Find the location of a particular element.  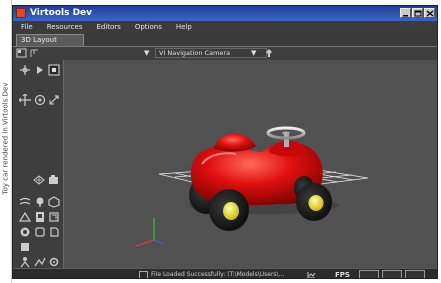

close-icon is located at coordinates (430, 13).